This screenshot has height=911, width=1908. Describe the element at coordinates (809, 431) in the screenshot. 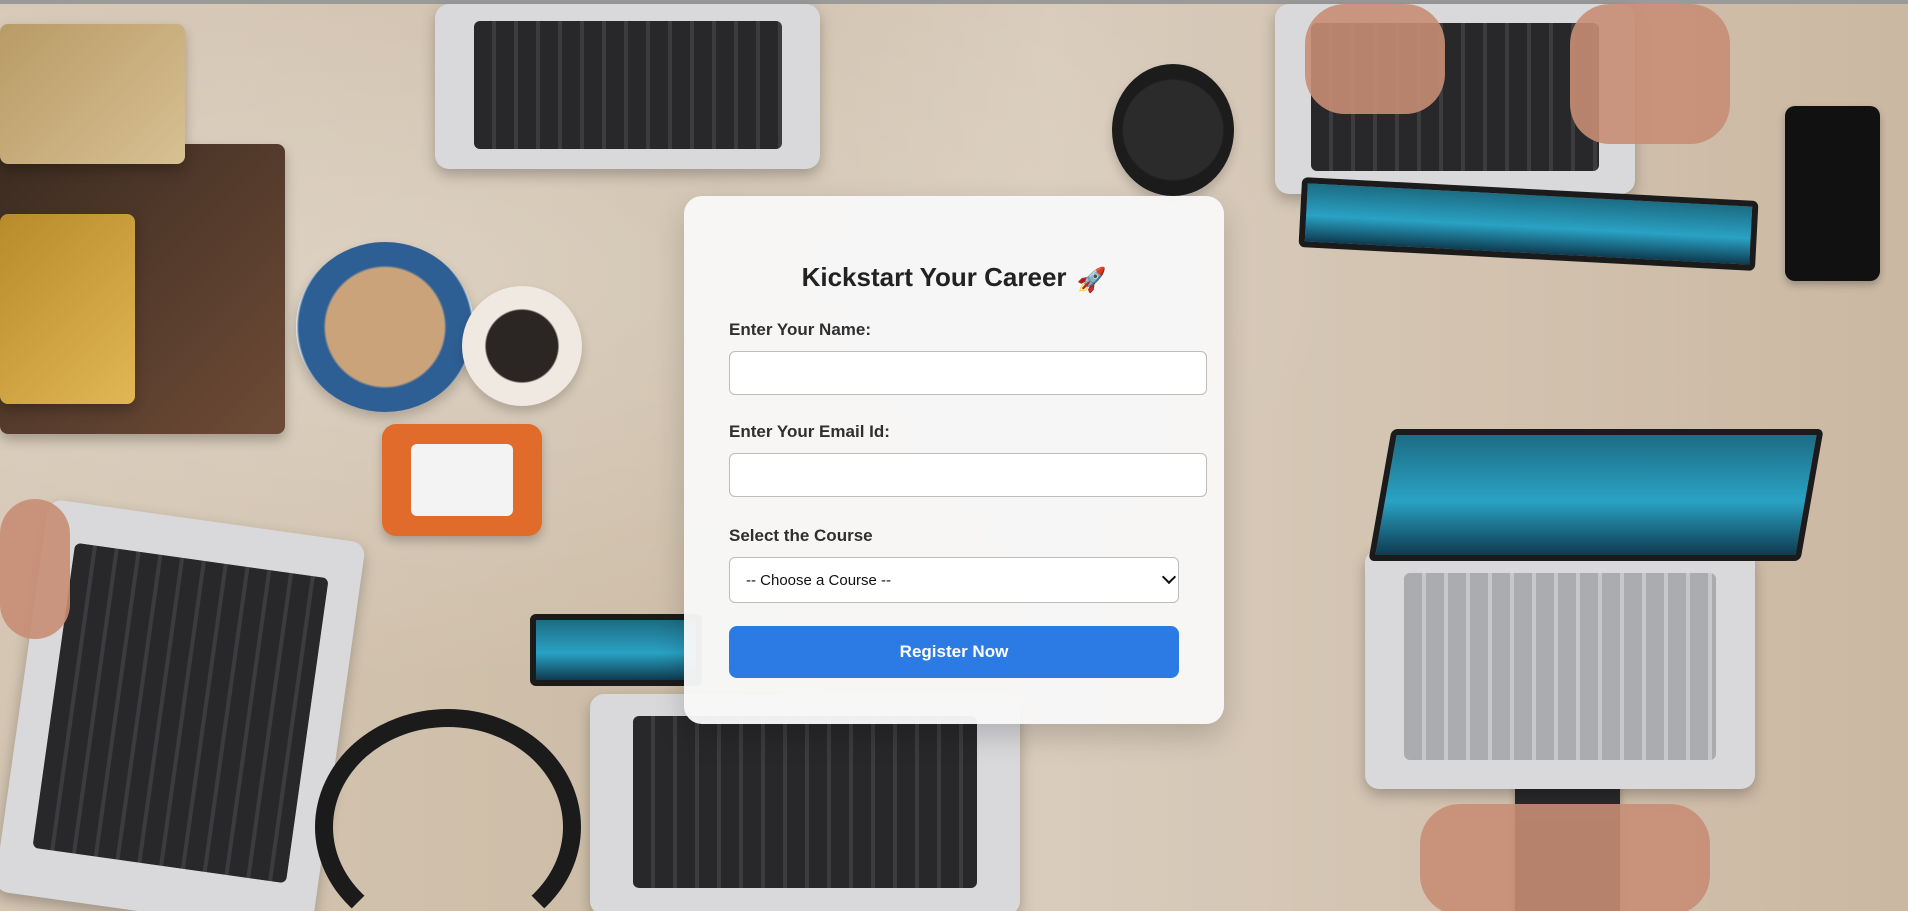

I see `email-label: Enter Your Email Id:` at that location.